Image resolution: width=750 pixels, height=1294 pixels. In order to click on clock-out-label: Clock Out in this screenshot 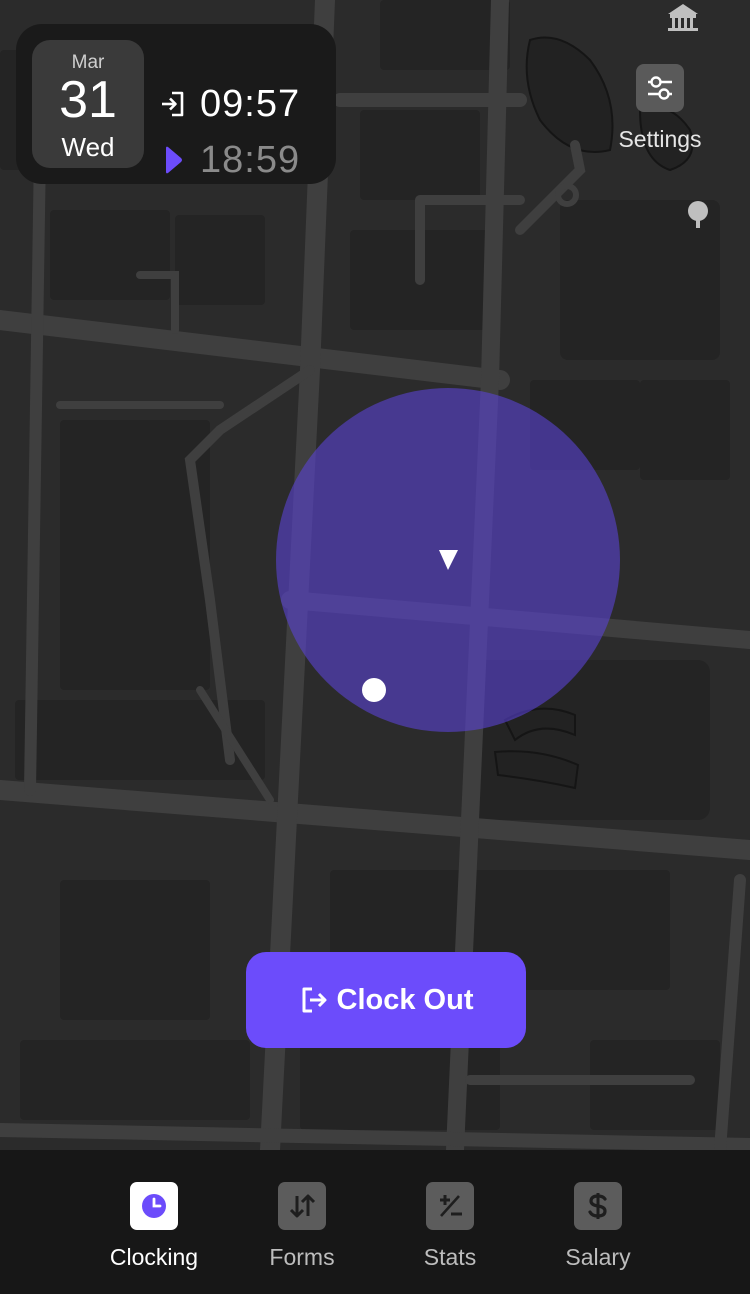, I will do `click(405, 999)`.